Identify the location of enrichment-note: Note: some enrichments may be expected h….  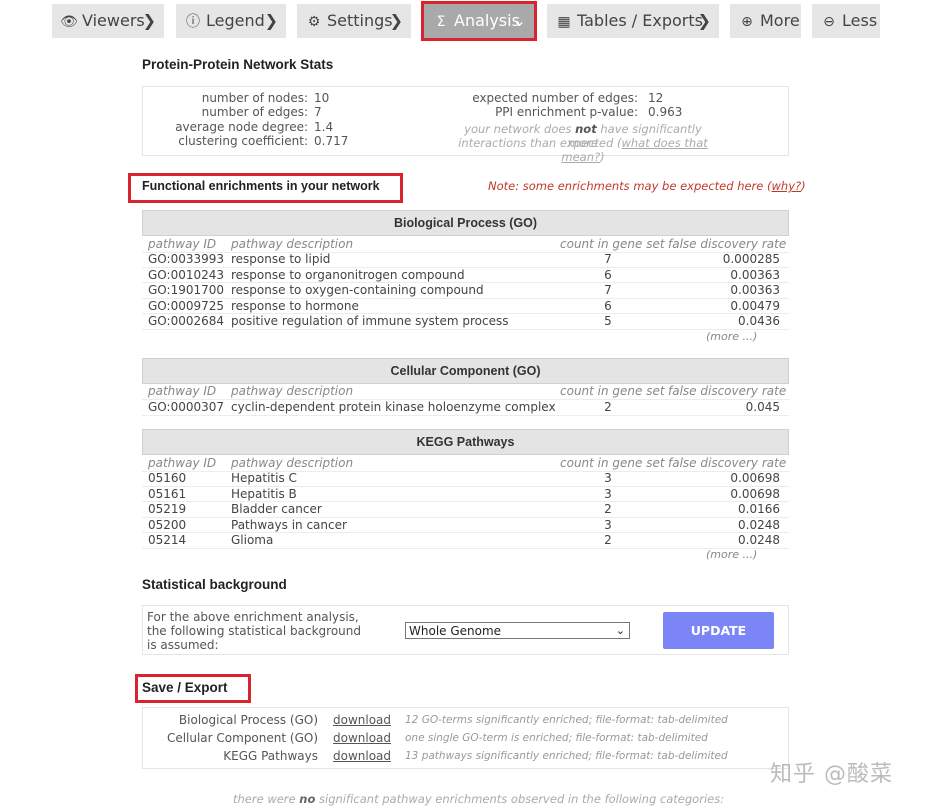
(647, 186).